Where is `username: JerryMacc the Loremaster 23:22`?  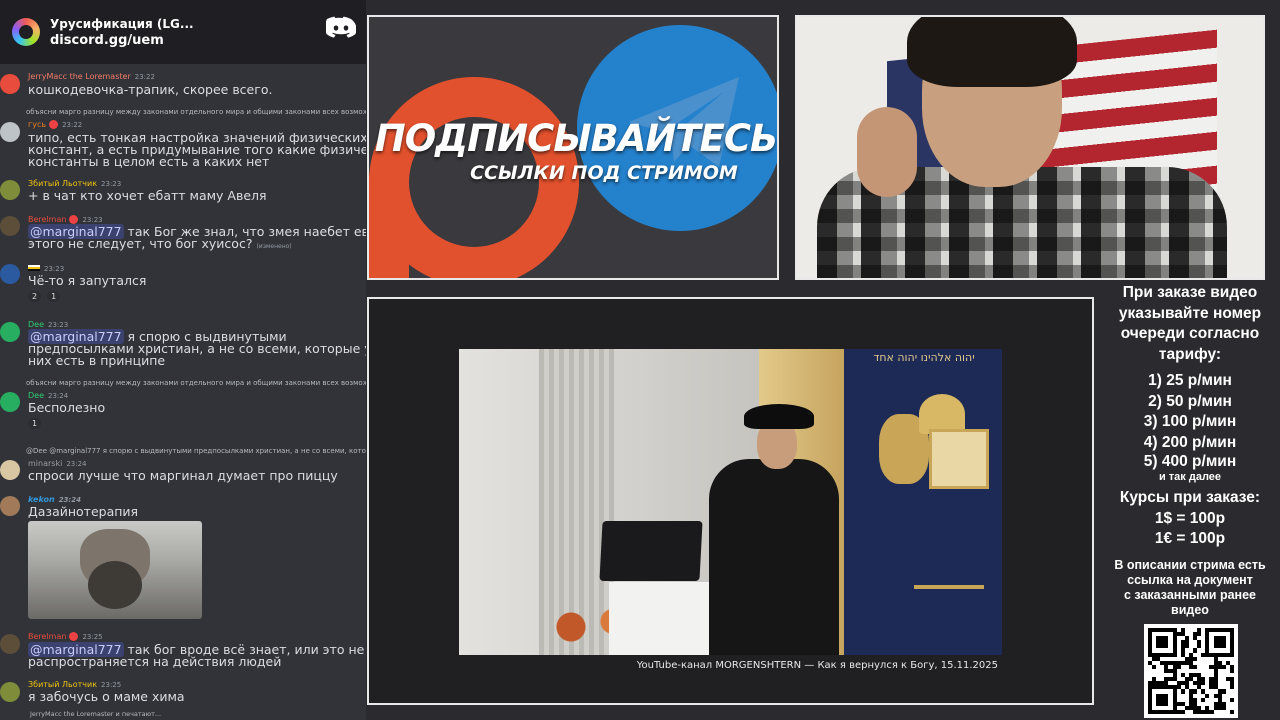 username: JerryMacc the Loremaster 23:22 is located at coordinates (91, 76).